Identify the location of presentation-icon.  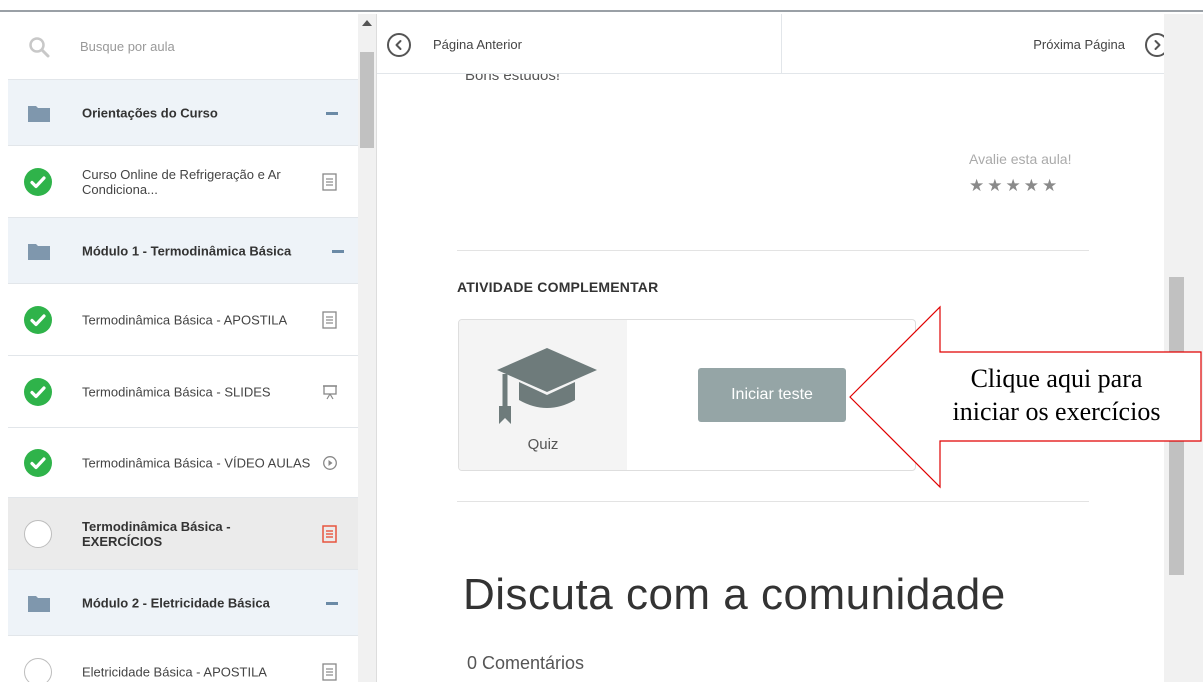
(330, 391).